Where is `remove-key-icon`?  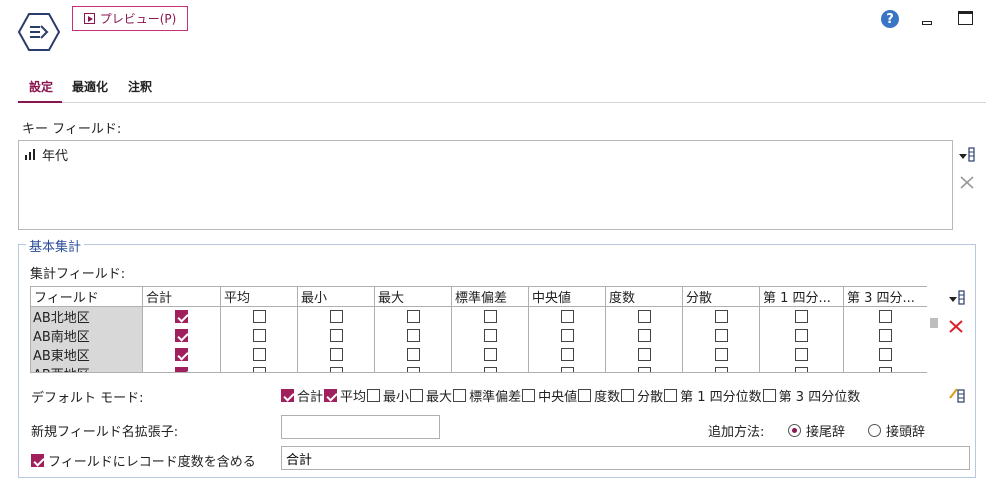 remove-key-icon is located at coordinates (967, 182).